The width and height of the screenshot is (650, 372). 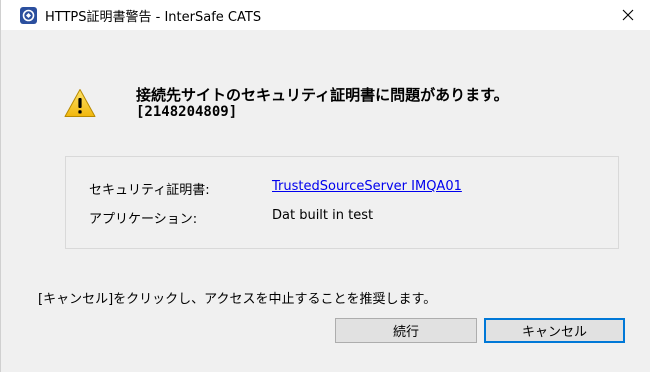 What do you see at coordinates (80, 103) in the screenshot?
I see `warning-icon` at bounding box center [80, 103].